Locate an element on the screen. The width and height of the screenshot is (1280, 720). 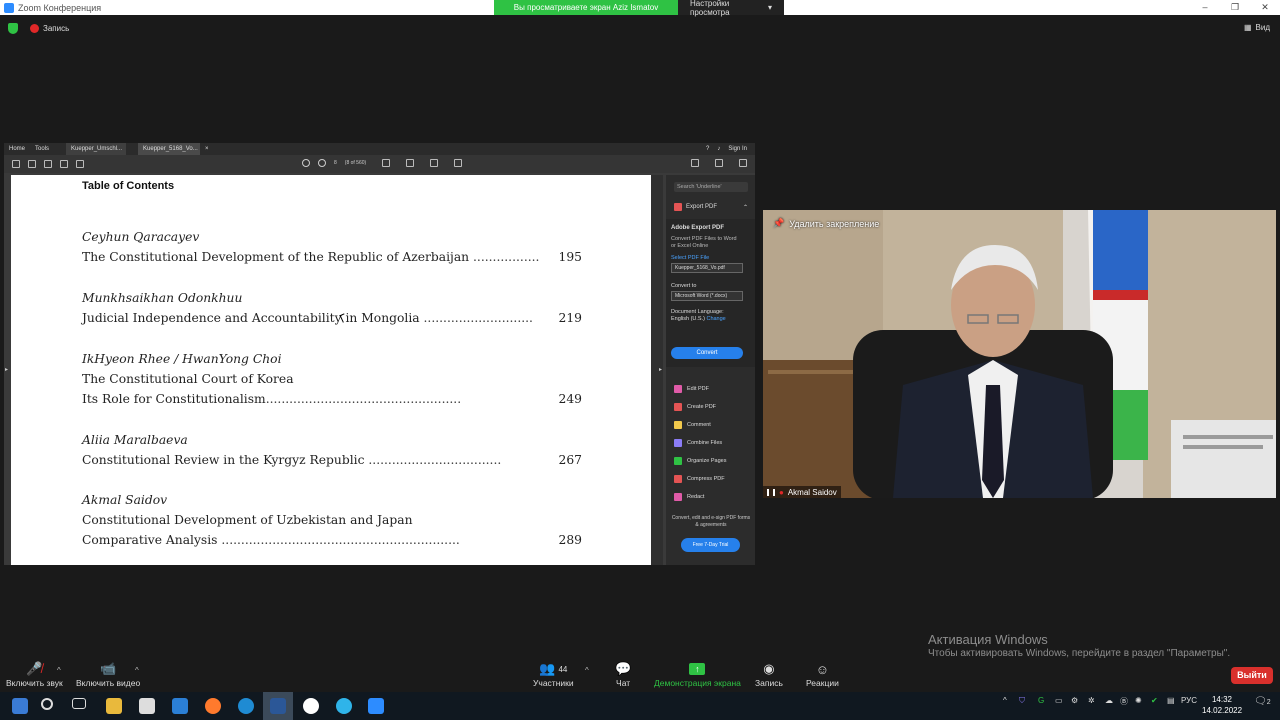
reactions-button: ☺ Реакции is located at coordinates (822, 674).